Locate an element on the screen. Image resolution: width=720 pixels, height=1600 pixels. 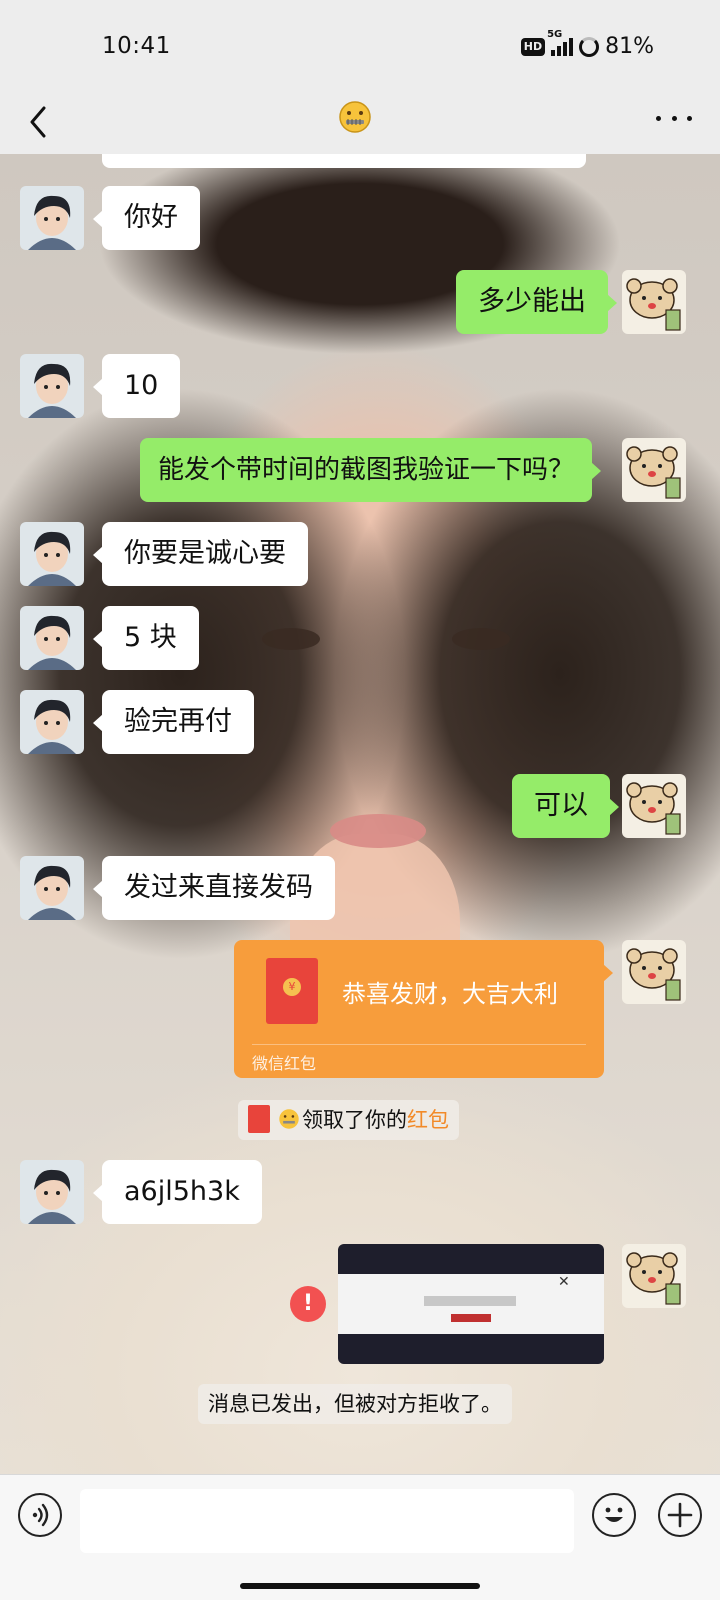
send-failed-icon: ! is located at coordinates (308, 1304).